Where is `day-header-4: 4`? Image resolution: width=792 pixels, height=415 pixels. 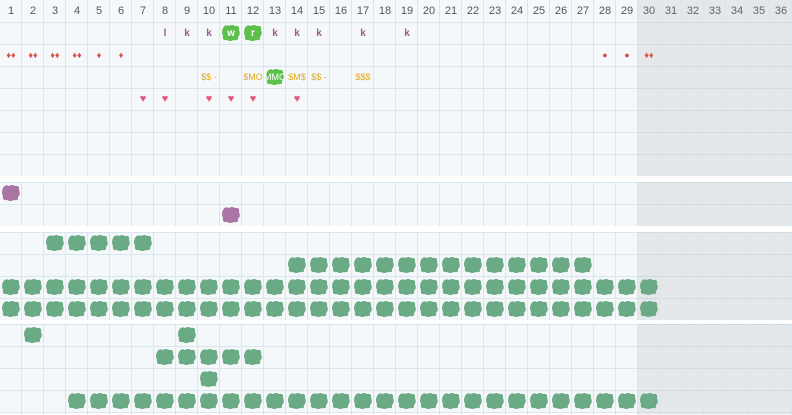
day-header-4: 4 is located at coordinates (77, 11).